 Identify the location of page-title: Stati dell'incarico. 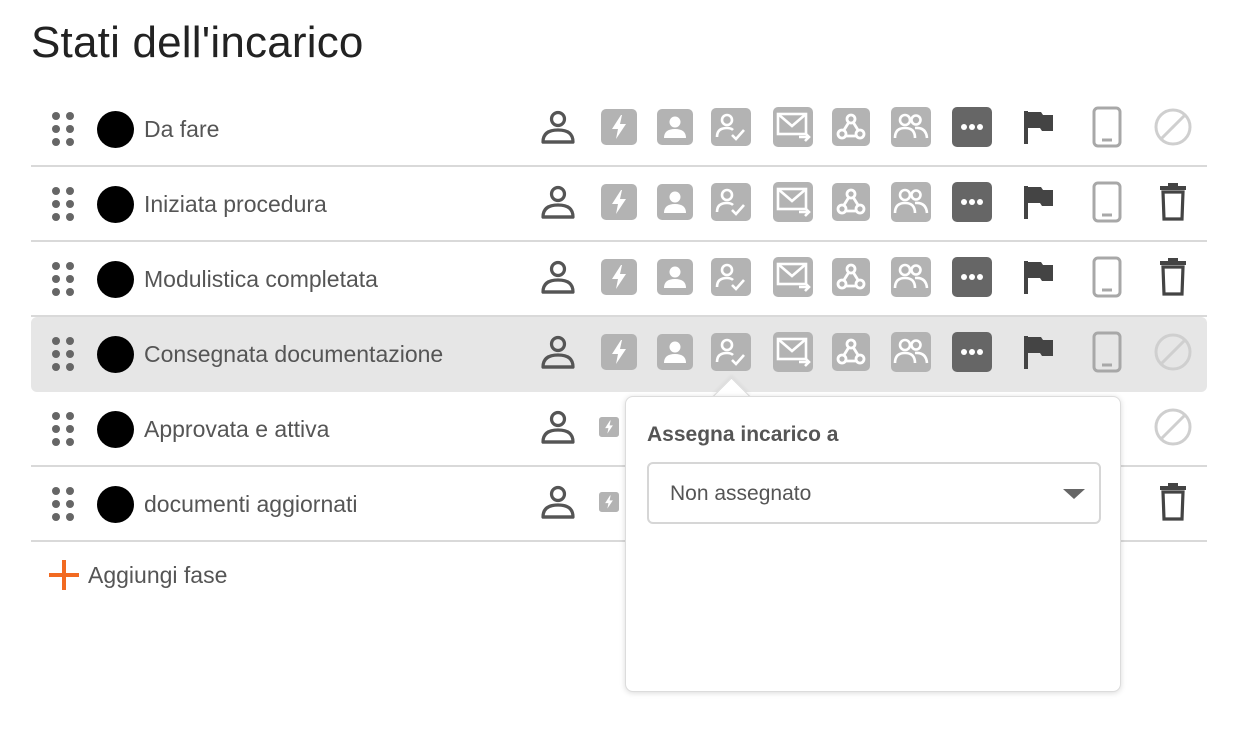
(197, 42).